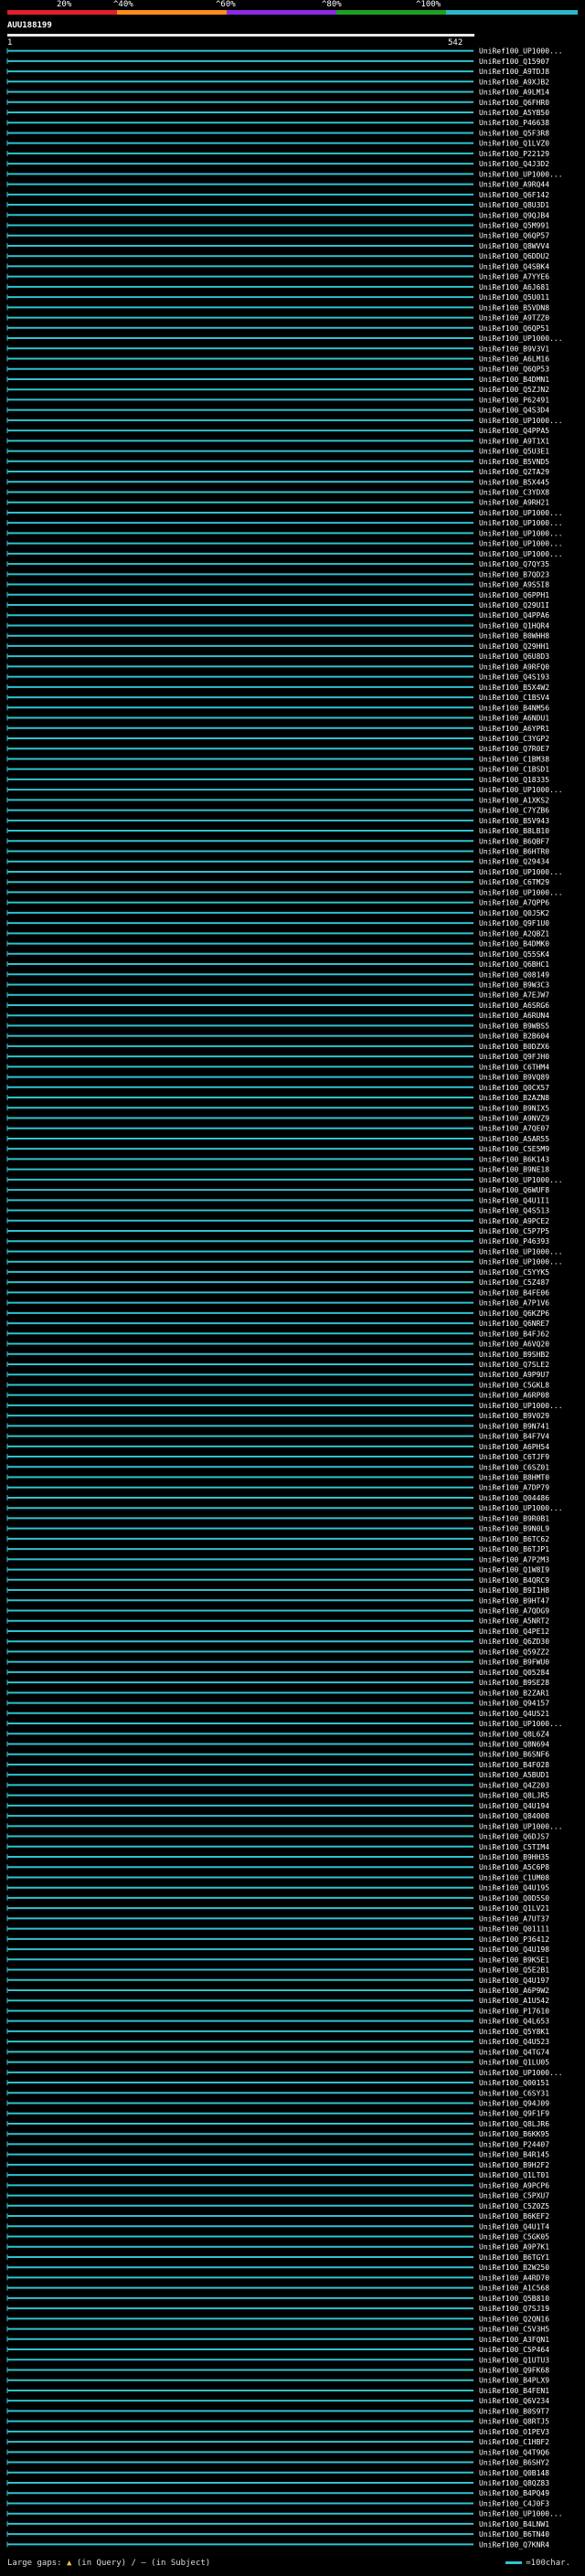  What do you see at coordinates (514, 1467) in the screenshot?
I see `hit-label: UniRef100_C6SZ01` at bounding box center [514, 1467].